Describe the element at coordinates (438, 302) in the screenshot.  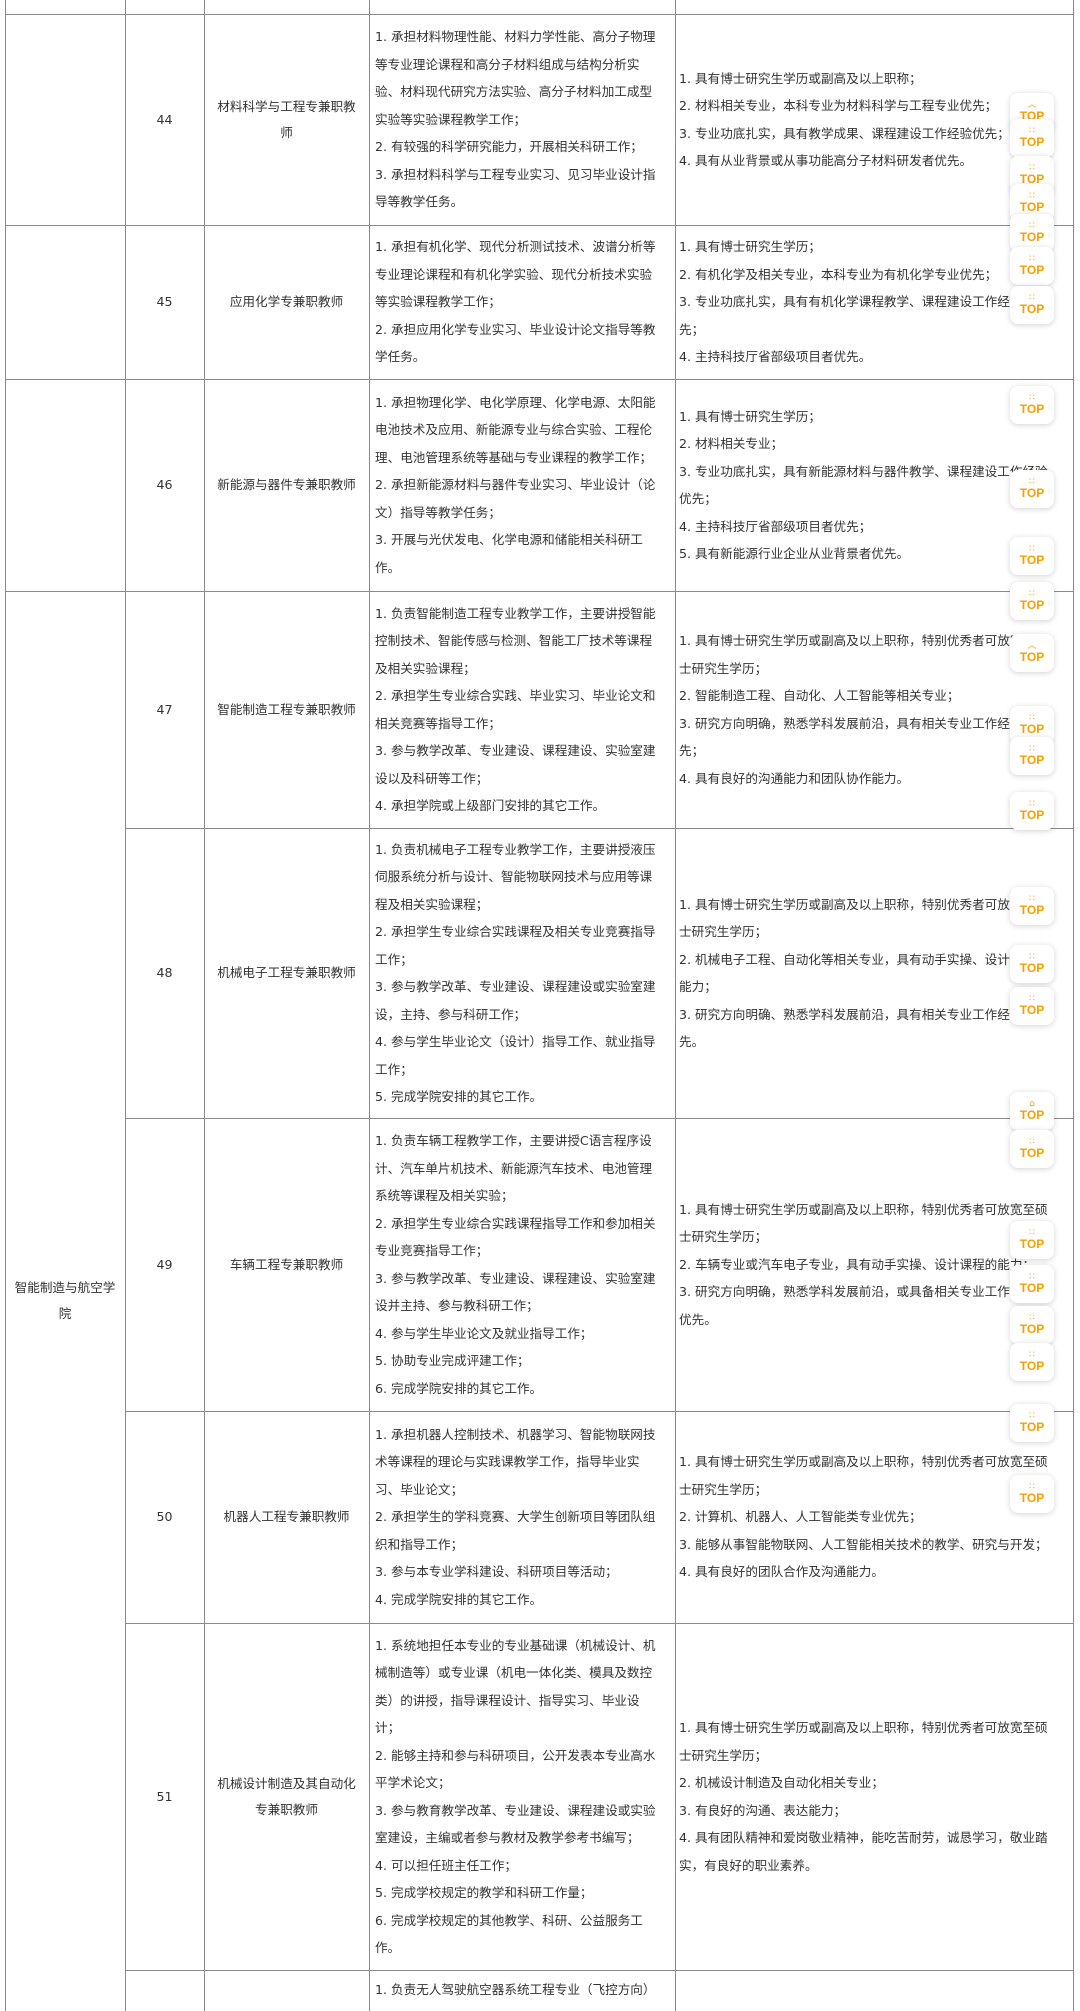
I see `duties-line: 等实验课程教学工作；` at that location.